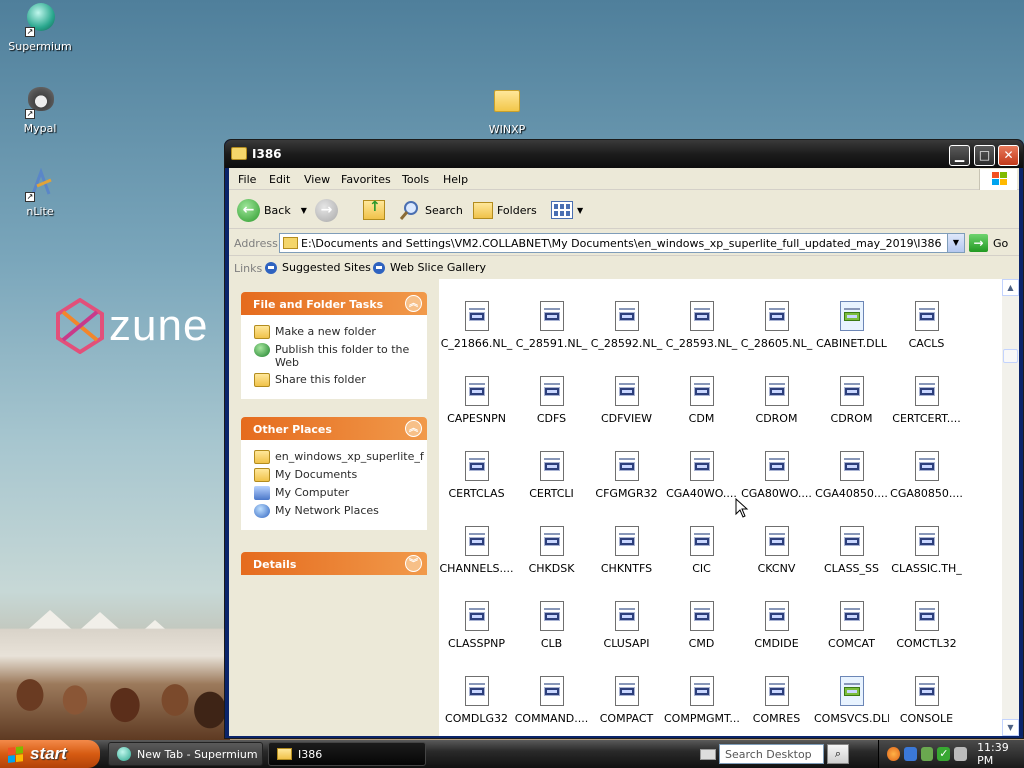 The height and width of the screenshot is (768, 1024). Describe the element at coordinates (1010, 356) in the screenshot. I see `scroll-thumb` at that location.